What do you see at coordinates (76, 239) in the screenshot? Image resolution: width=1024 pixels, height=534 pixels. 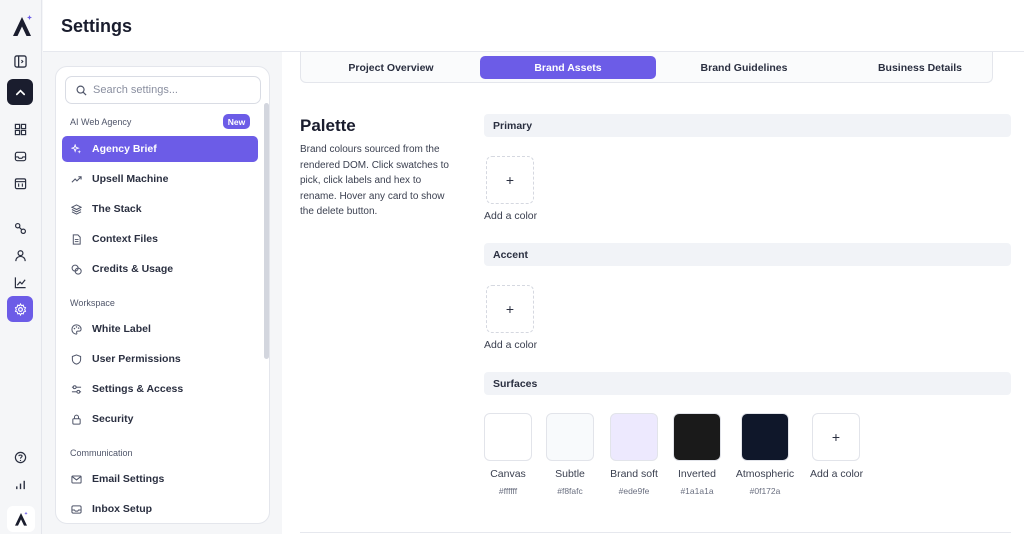 I see `file-icon` at bounding box center [76, 239].